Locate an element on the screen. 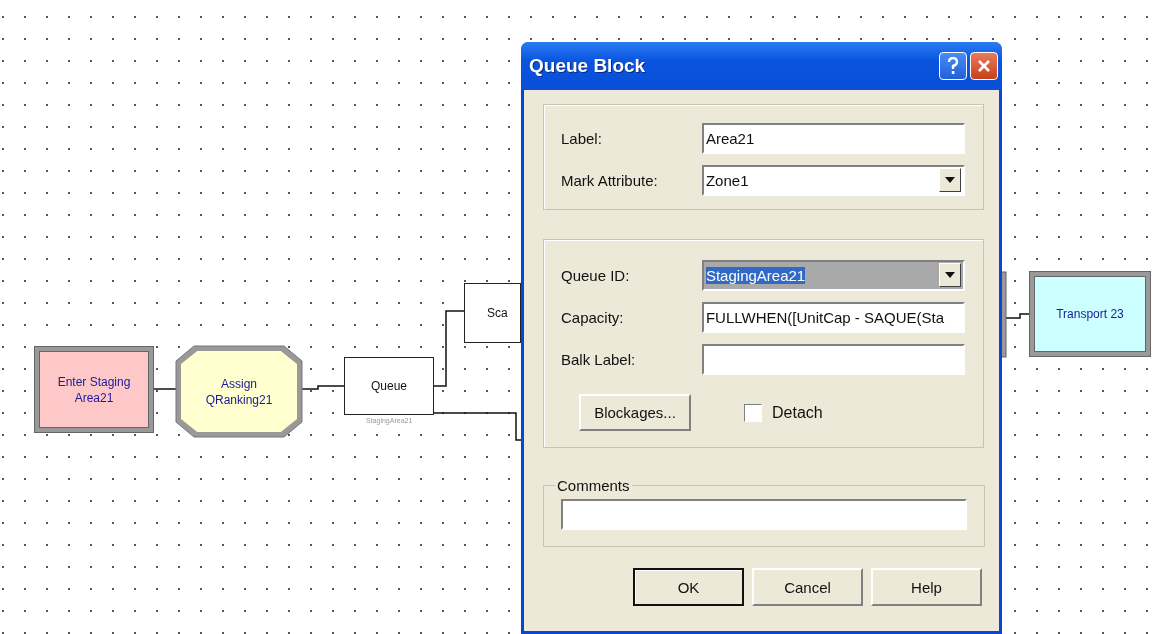 The image size is (1165, 634). dropdown-field: Zone1 is located at coordinates (833, 180).